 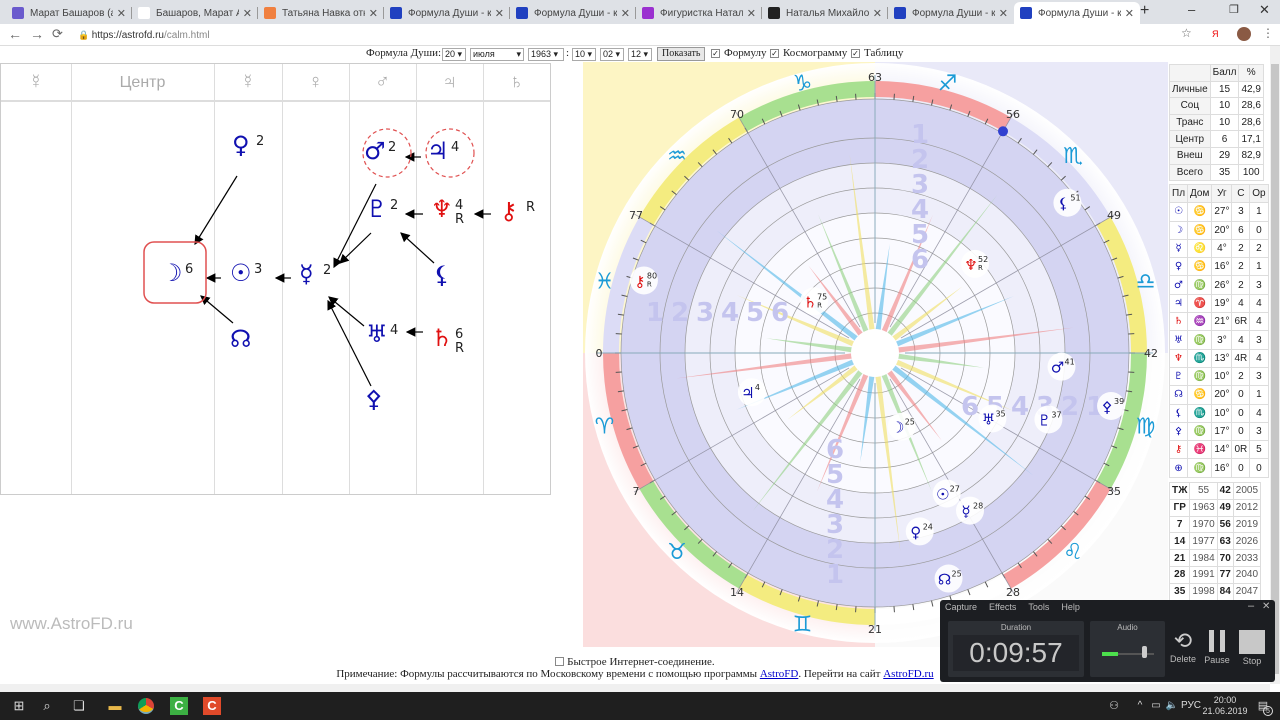 What do you see at coordinates (1200, 468) in the screenshot?
I see `table-cell: ♍` at bounding box center [1200, 468].